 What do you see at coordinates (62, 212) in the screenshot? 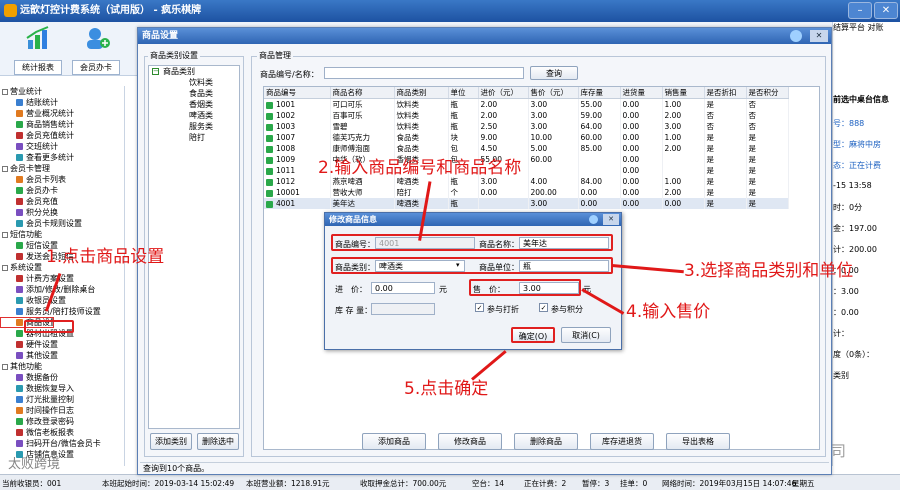
I see `sidebar-item: 积分兑换` at bounding box center [62, 212].